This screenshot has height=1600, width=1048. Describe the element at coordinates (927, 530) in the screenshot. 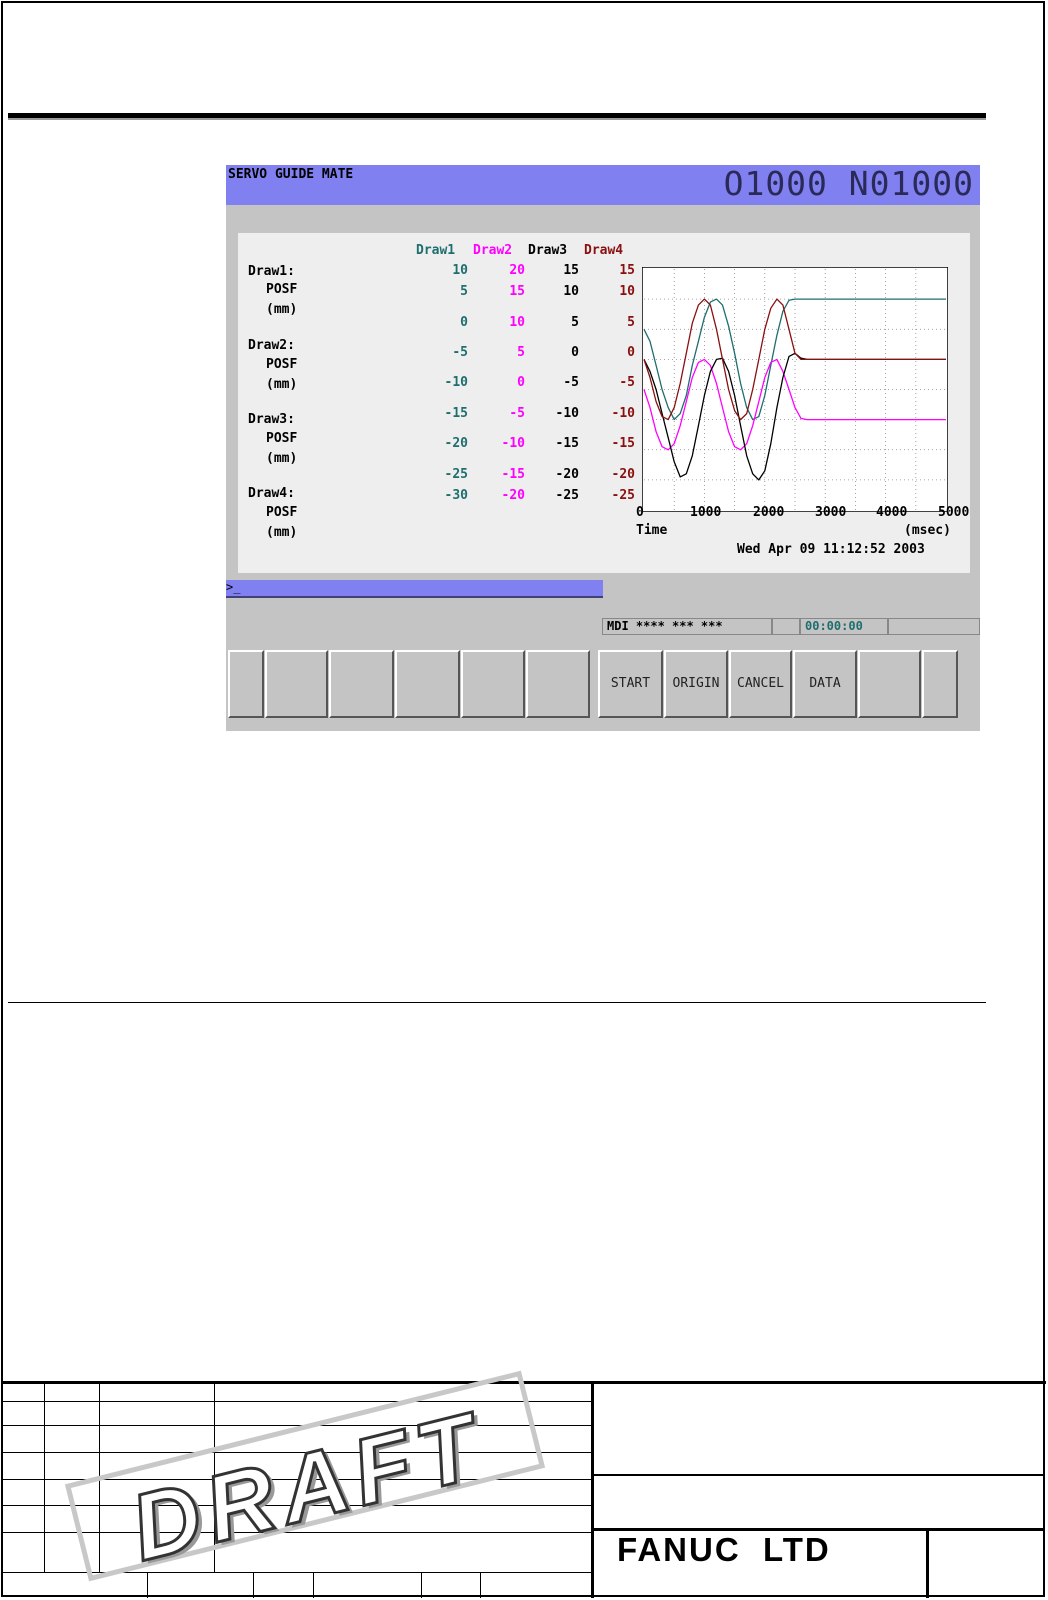

I see `x-axis-unit: (msec)` at that location.